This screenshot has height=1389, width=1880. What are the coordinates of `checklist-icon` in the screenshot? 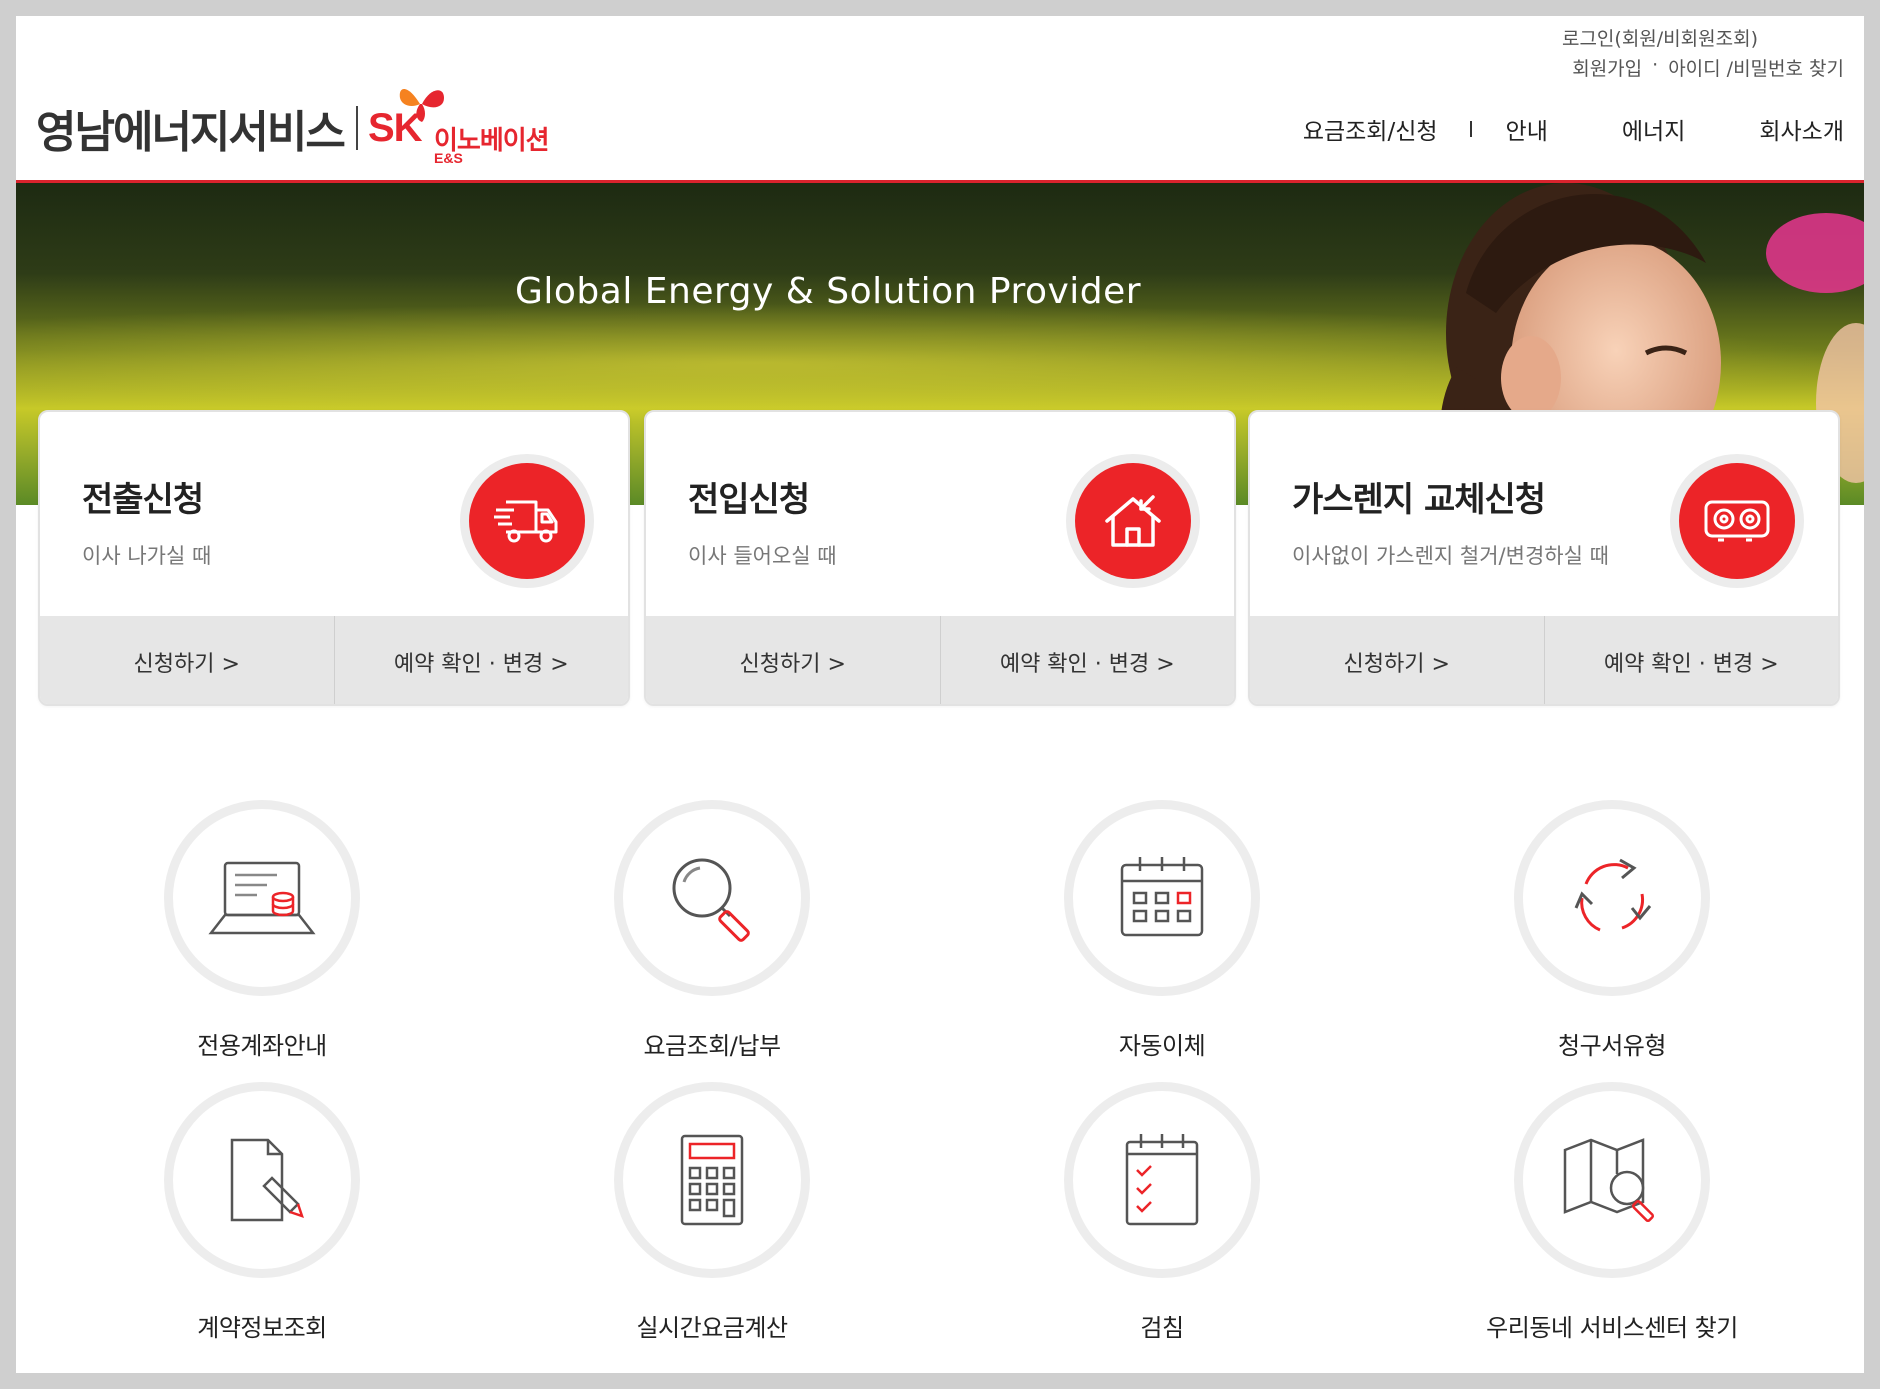 It's located at (1162, 1180).